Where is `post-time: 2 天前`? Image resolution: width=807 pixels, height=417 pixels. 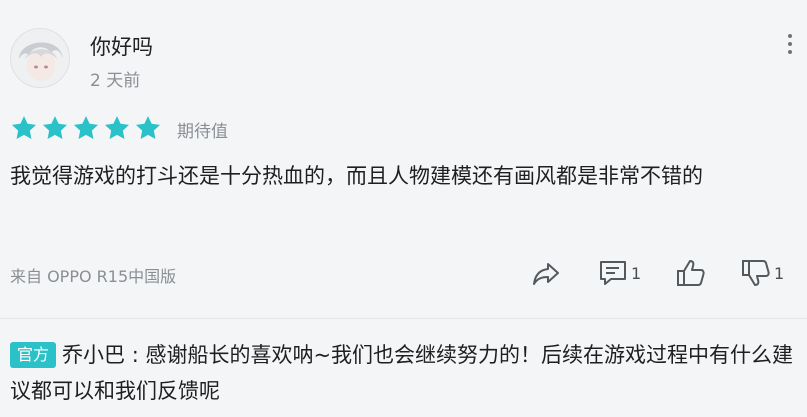 post-time: 2 天前 is located at coordinates (115, 81).